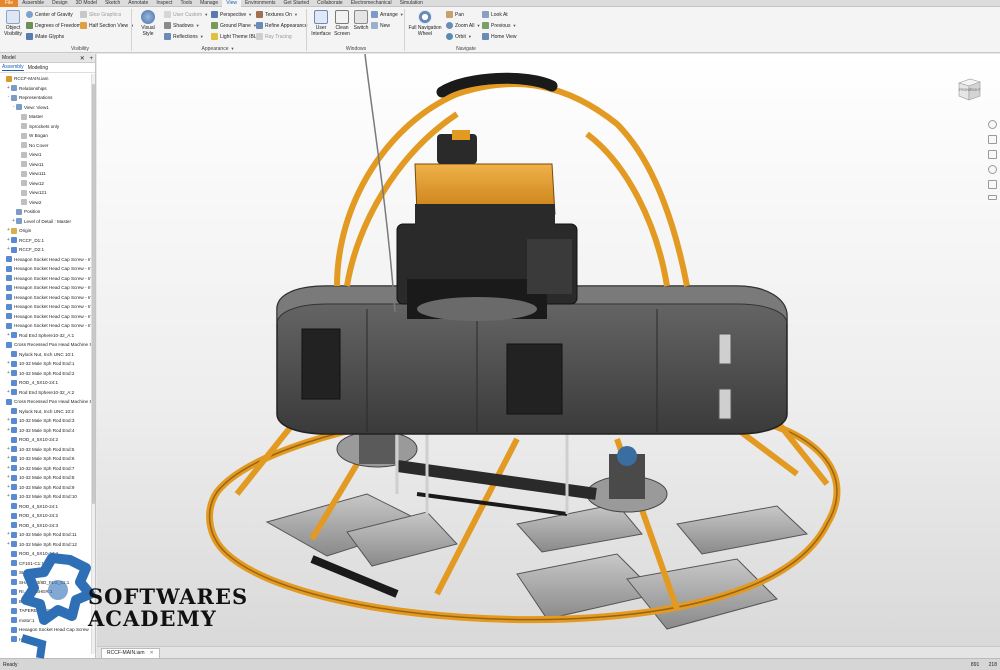 This screenshot has height=670, width=1000. I want to click on tree-node: View2, so click(47, 203).